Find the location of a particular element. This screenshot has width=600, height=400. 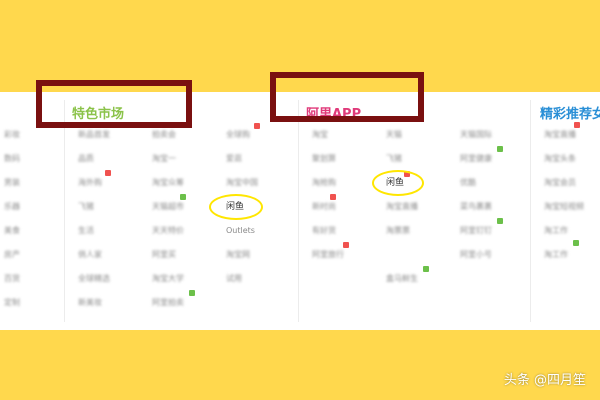

menu-item-blurred: 有好货 is located at coordinates (324, 231).